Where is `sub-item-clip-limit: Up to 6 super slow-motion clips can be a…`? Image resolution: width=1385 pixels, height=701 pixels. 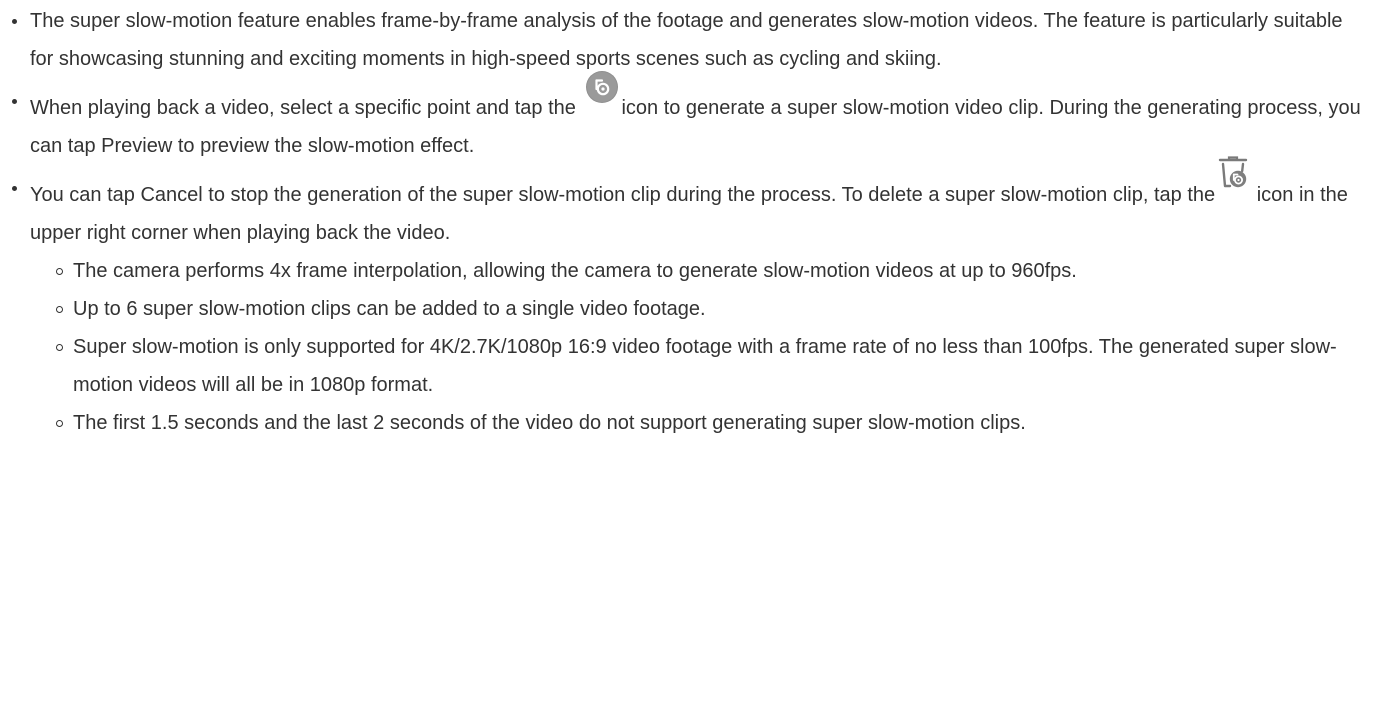
sub-item-clip-limit: Up to 6 super slow-motion clips can be a… is located at coordinates (682, 309).